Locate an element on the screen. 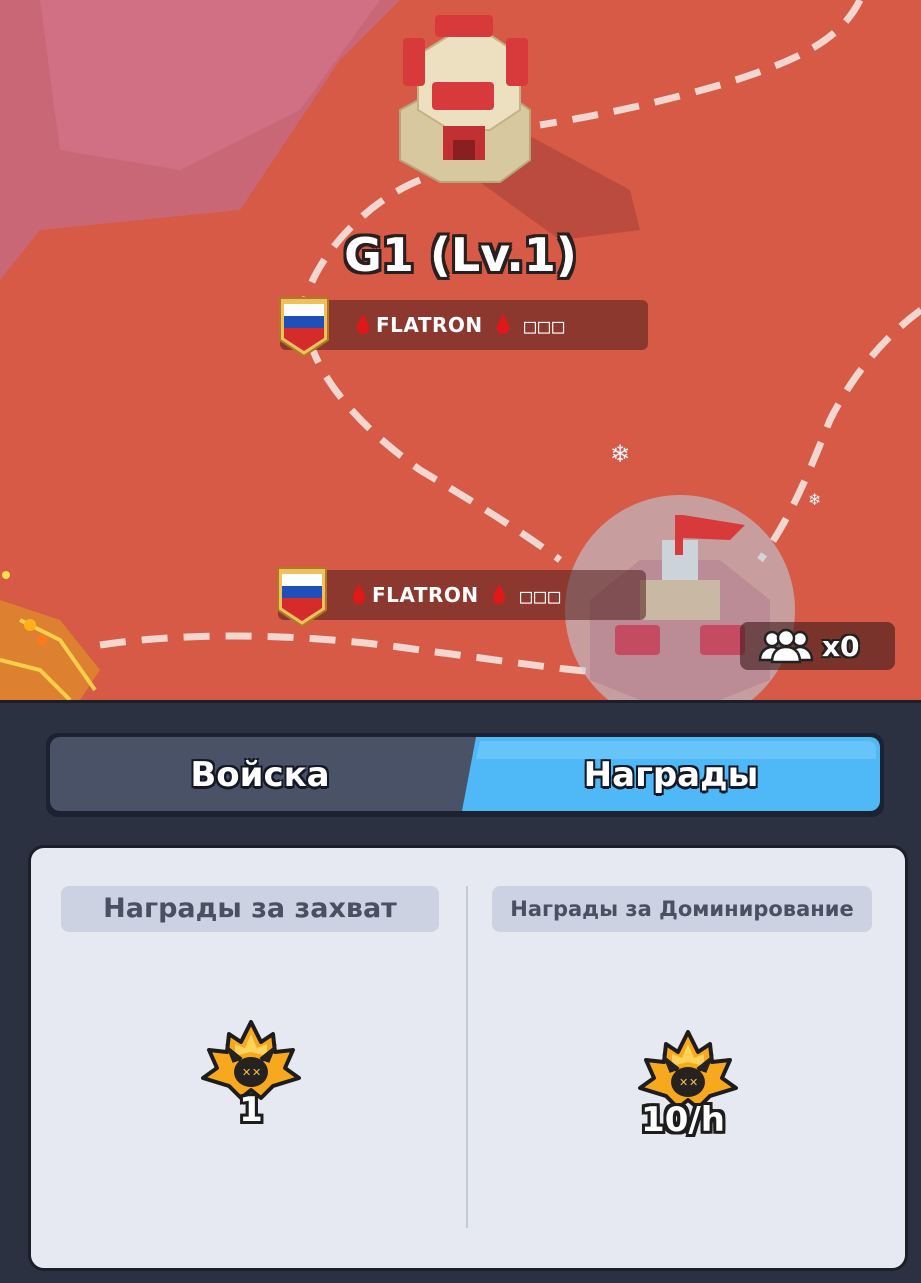 The width and height of the screenshot is (921, 1283). tab-troops: Войска is located at coordinates (265, 774).